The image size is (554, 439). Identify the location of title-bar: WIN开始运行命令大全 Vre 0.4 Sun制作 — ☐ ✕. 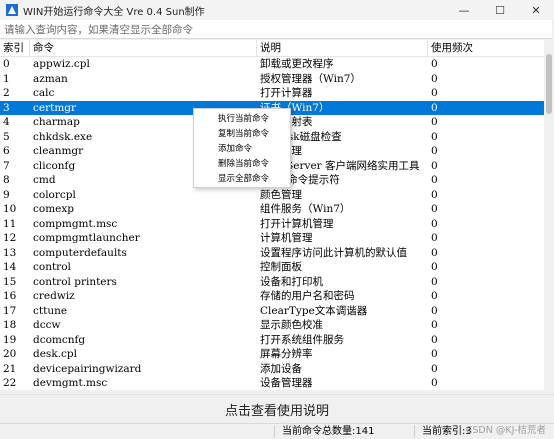
(277, 10).